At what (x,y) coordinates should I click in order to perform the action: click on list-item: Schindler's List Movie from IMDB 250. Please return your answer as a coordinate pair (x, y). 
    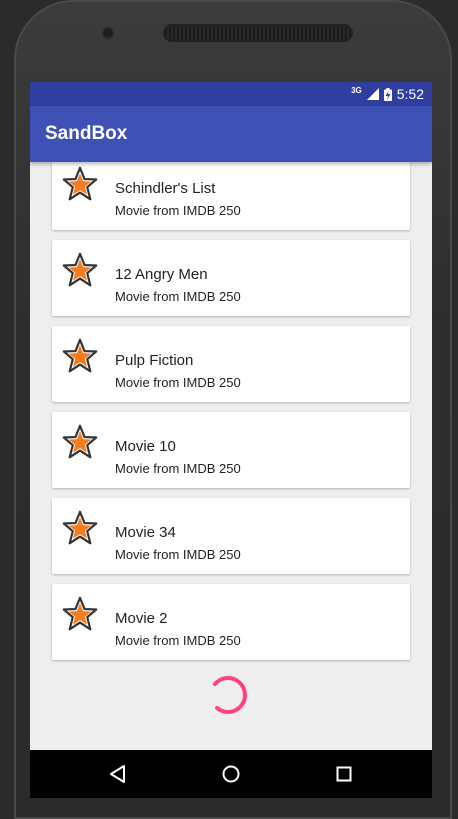
    Looking at the image, I should click on (231, 192).